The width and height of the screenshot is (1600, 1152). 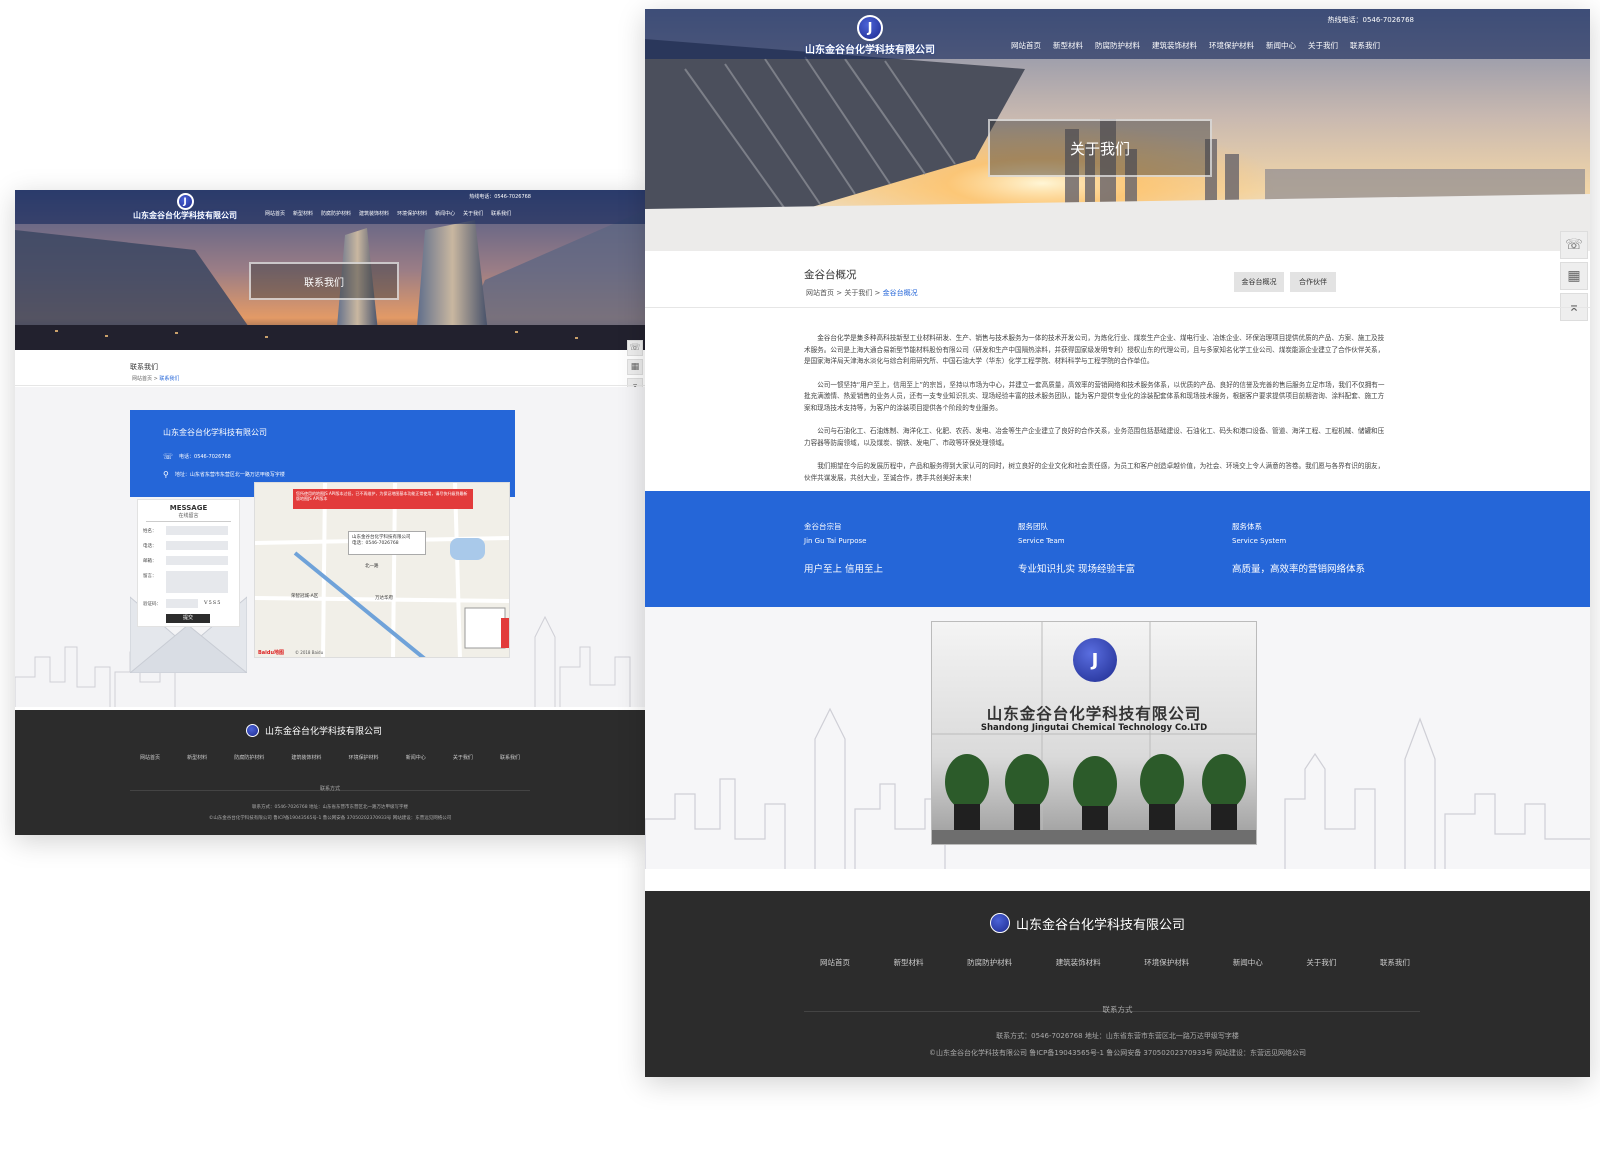 I want to click on map-label-beiyi: 北一路, so click(x=372, y=566).